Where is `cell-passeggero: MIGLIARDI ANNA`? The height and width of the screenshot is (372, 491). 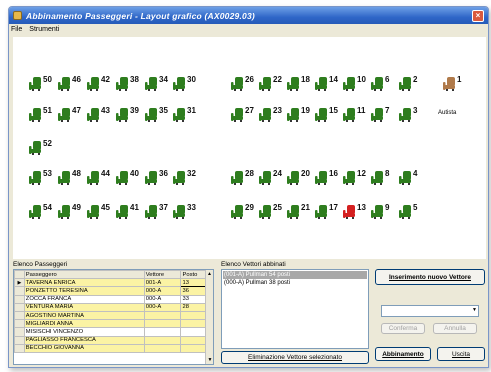
cell-passeggero: MIGLIARDI ANNA is located at coordinates (84, 324).